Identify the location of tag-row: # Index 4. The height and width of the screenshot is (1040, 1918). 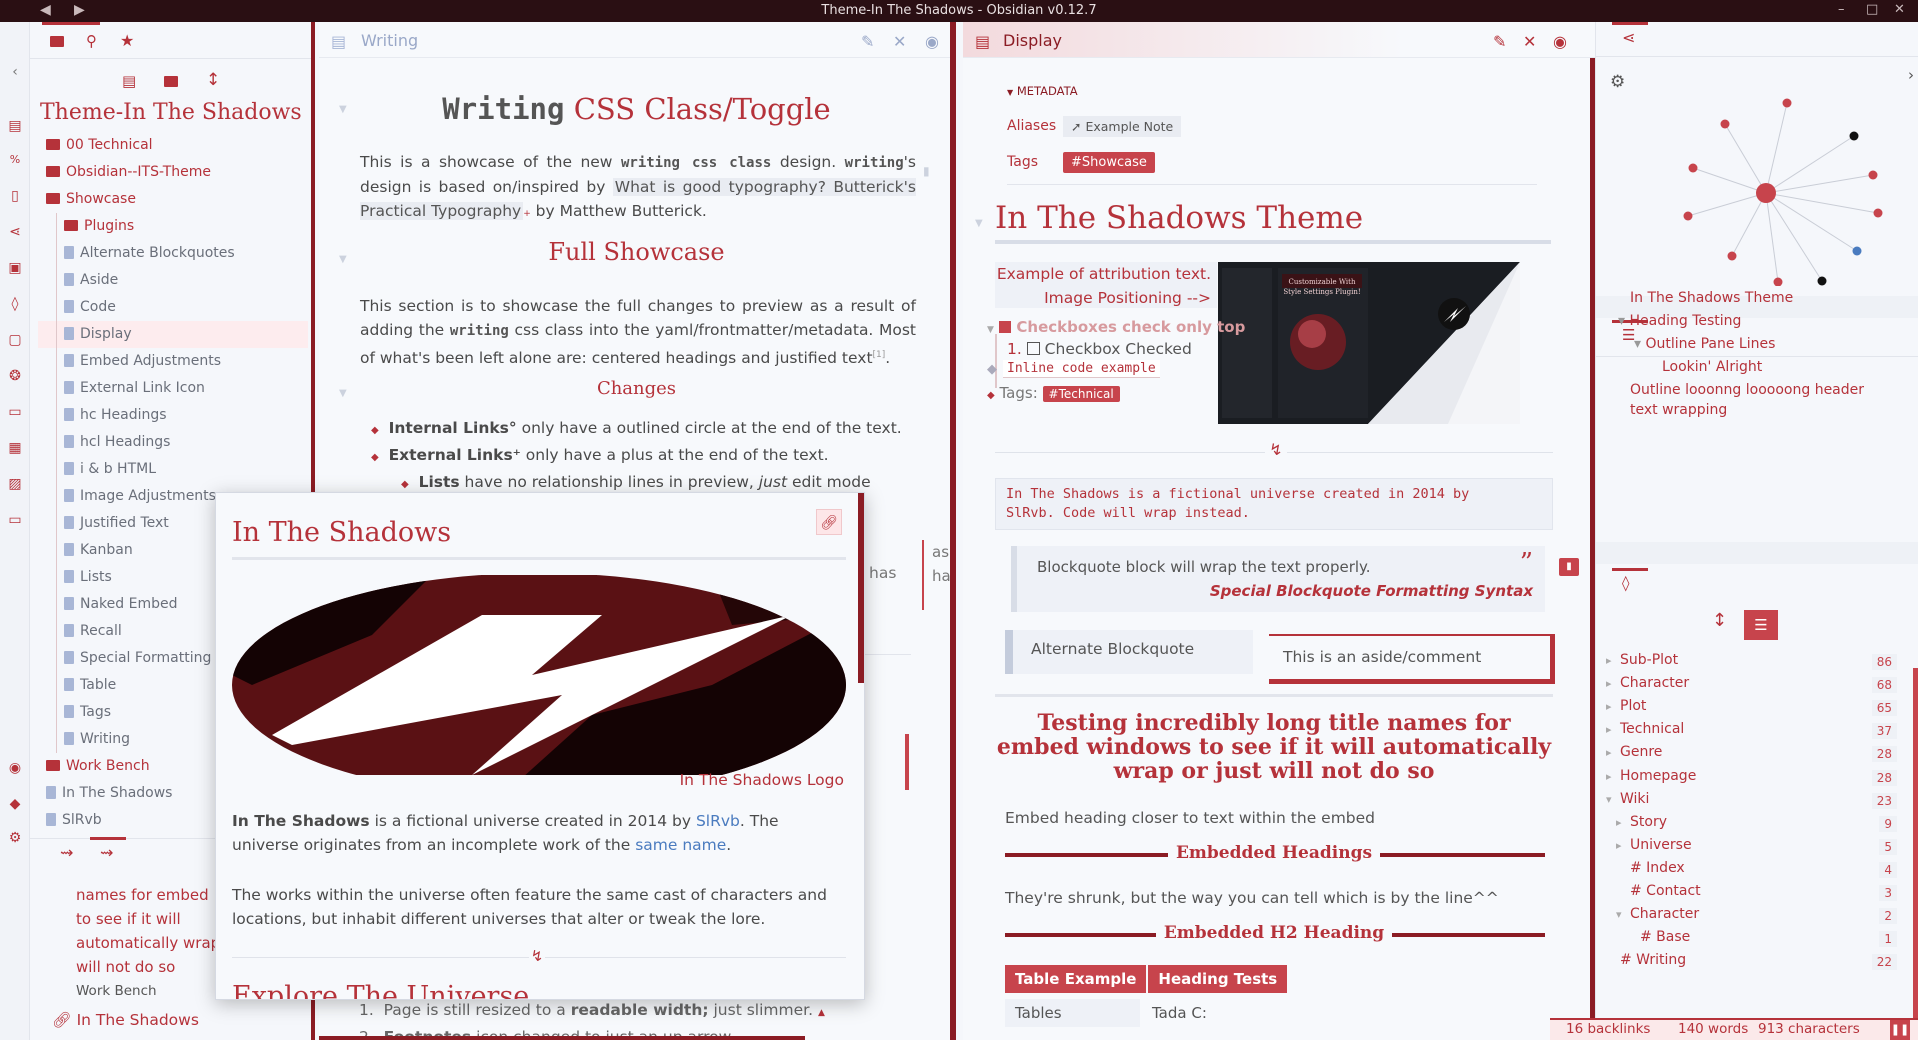
(1753, 871).